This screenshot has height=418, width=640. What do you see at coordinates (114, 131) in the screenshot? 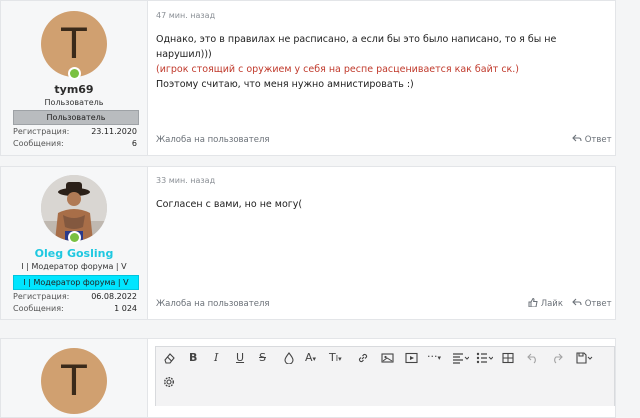
I see `registration-value: 23.11.2020` at bounding box center [114, 131].